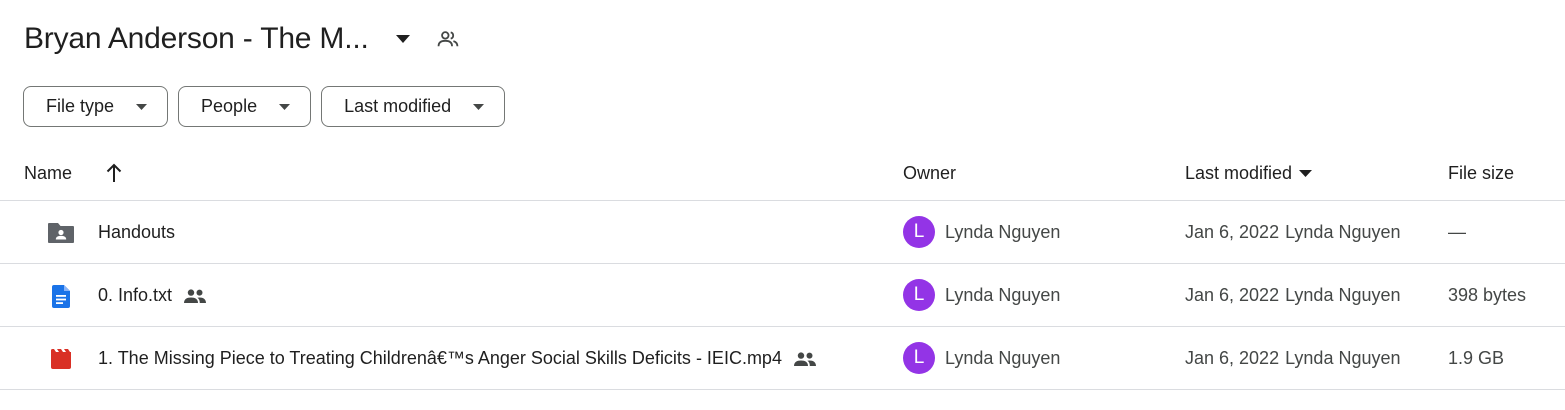 The height and width of the screenshot is (410, 1565). What do you see at coordinates (61, 296) in the screenshot?
I see `google-doc-icon` at bounding box center [61, 296].